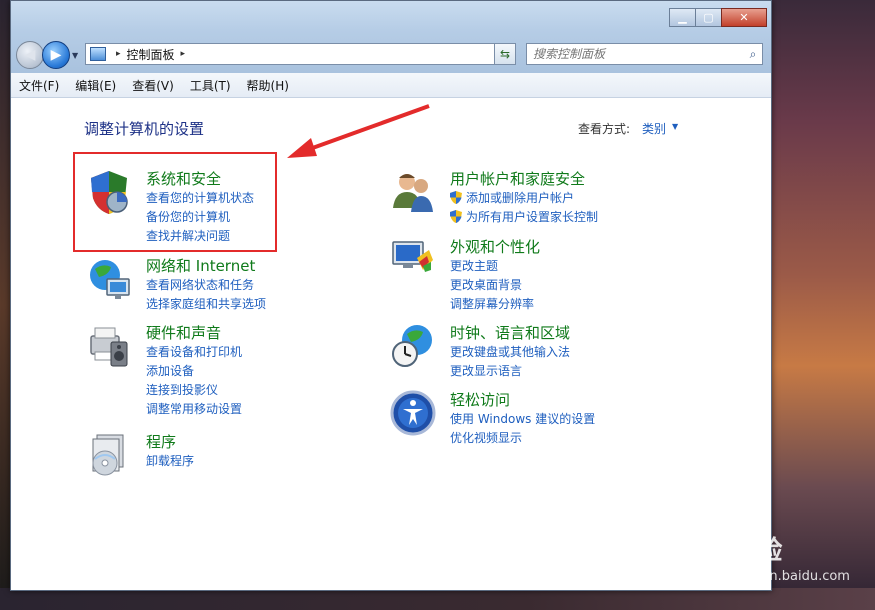  What do you see at coordinates (75, 55) in the screenshot?
I see `recent-pages-dropdown-icon: ▼` at bounding box center [75, 55].